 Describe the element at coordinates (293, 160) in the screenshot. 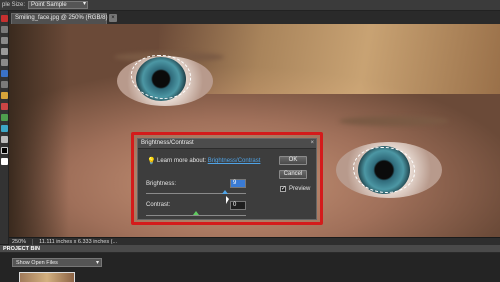

I see `ok-button: OK` at that location.